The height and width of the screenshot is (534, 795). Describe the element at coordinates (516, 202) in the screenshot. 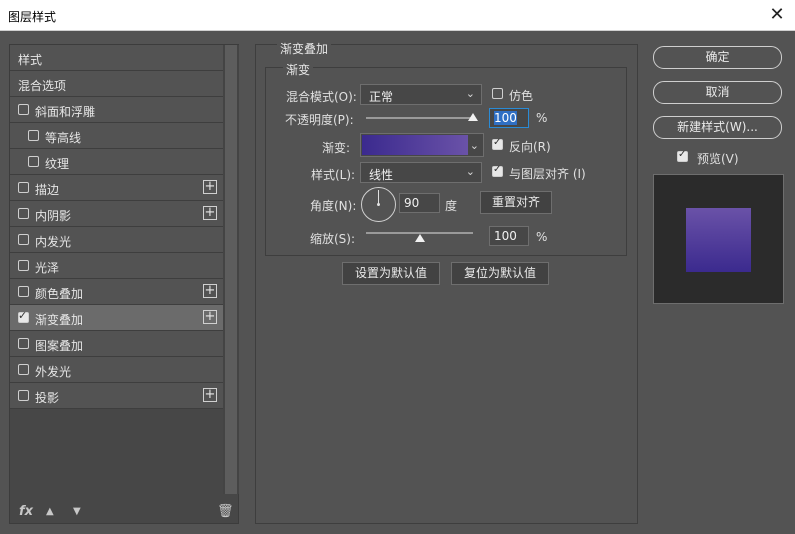

I see `reset-alignment-button: 重置对齐` at that location.